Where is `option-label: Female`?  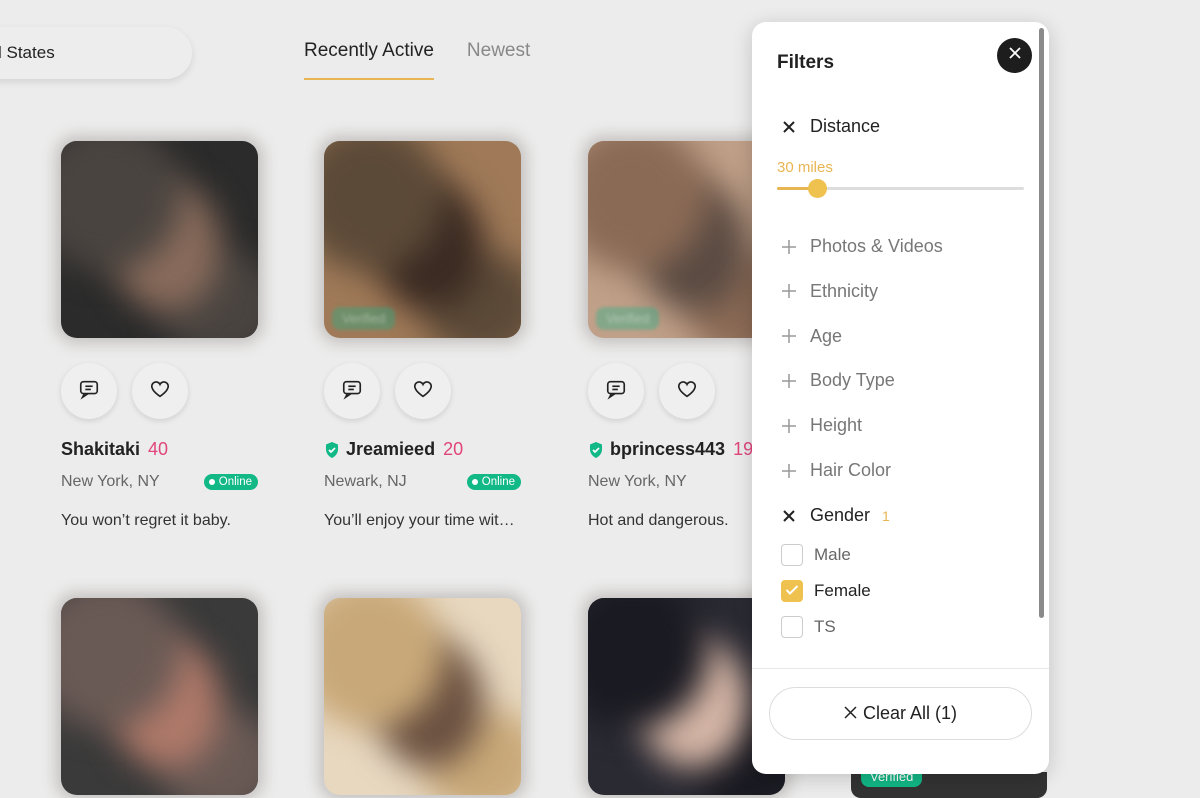
option-label: Female is located at coordinates (842, 590).